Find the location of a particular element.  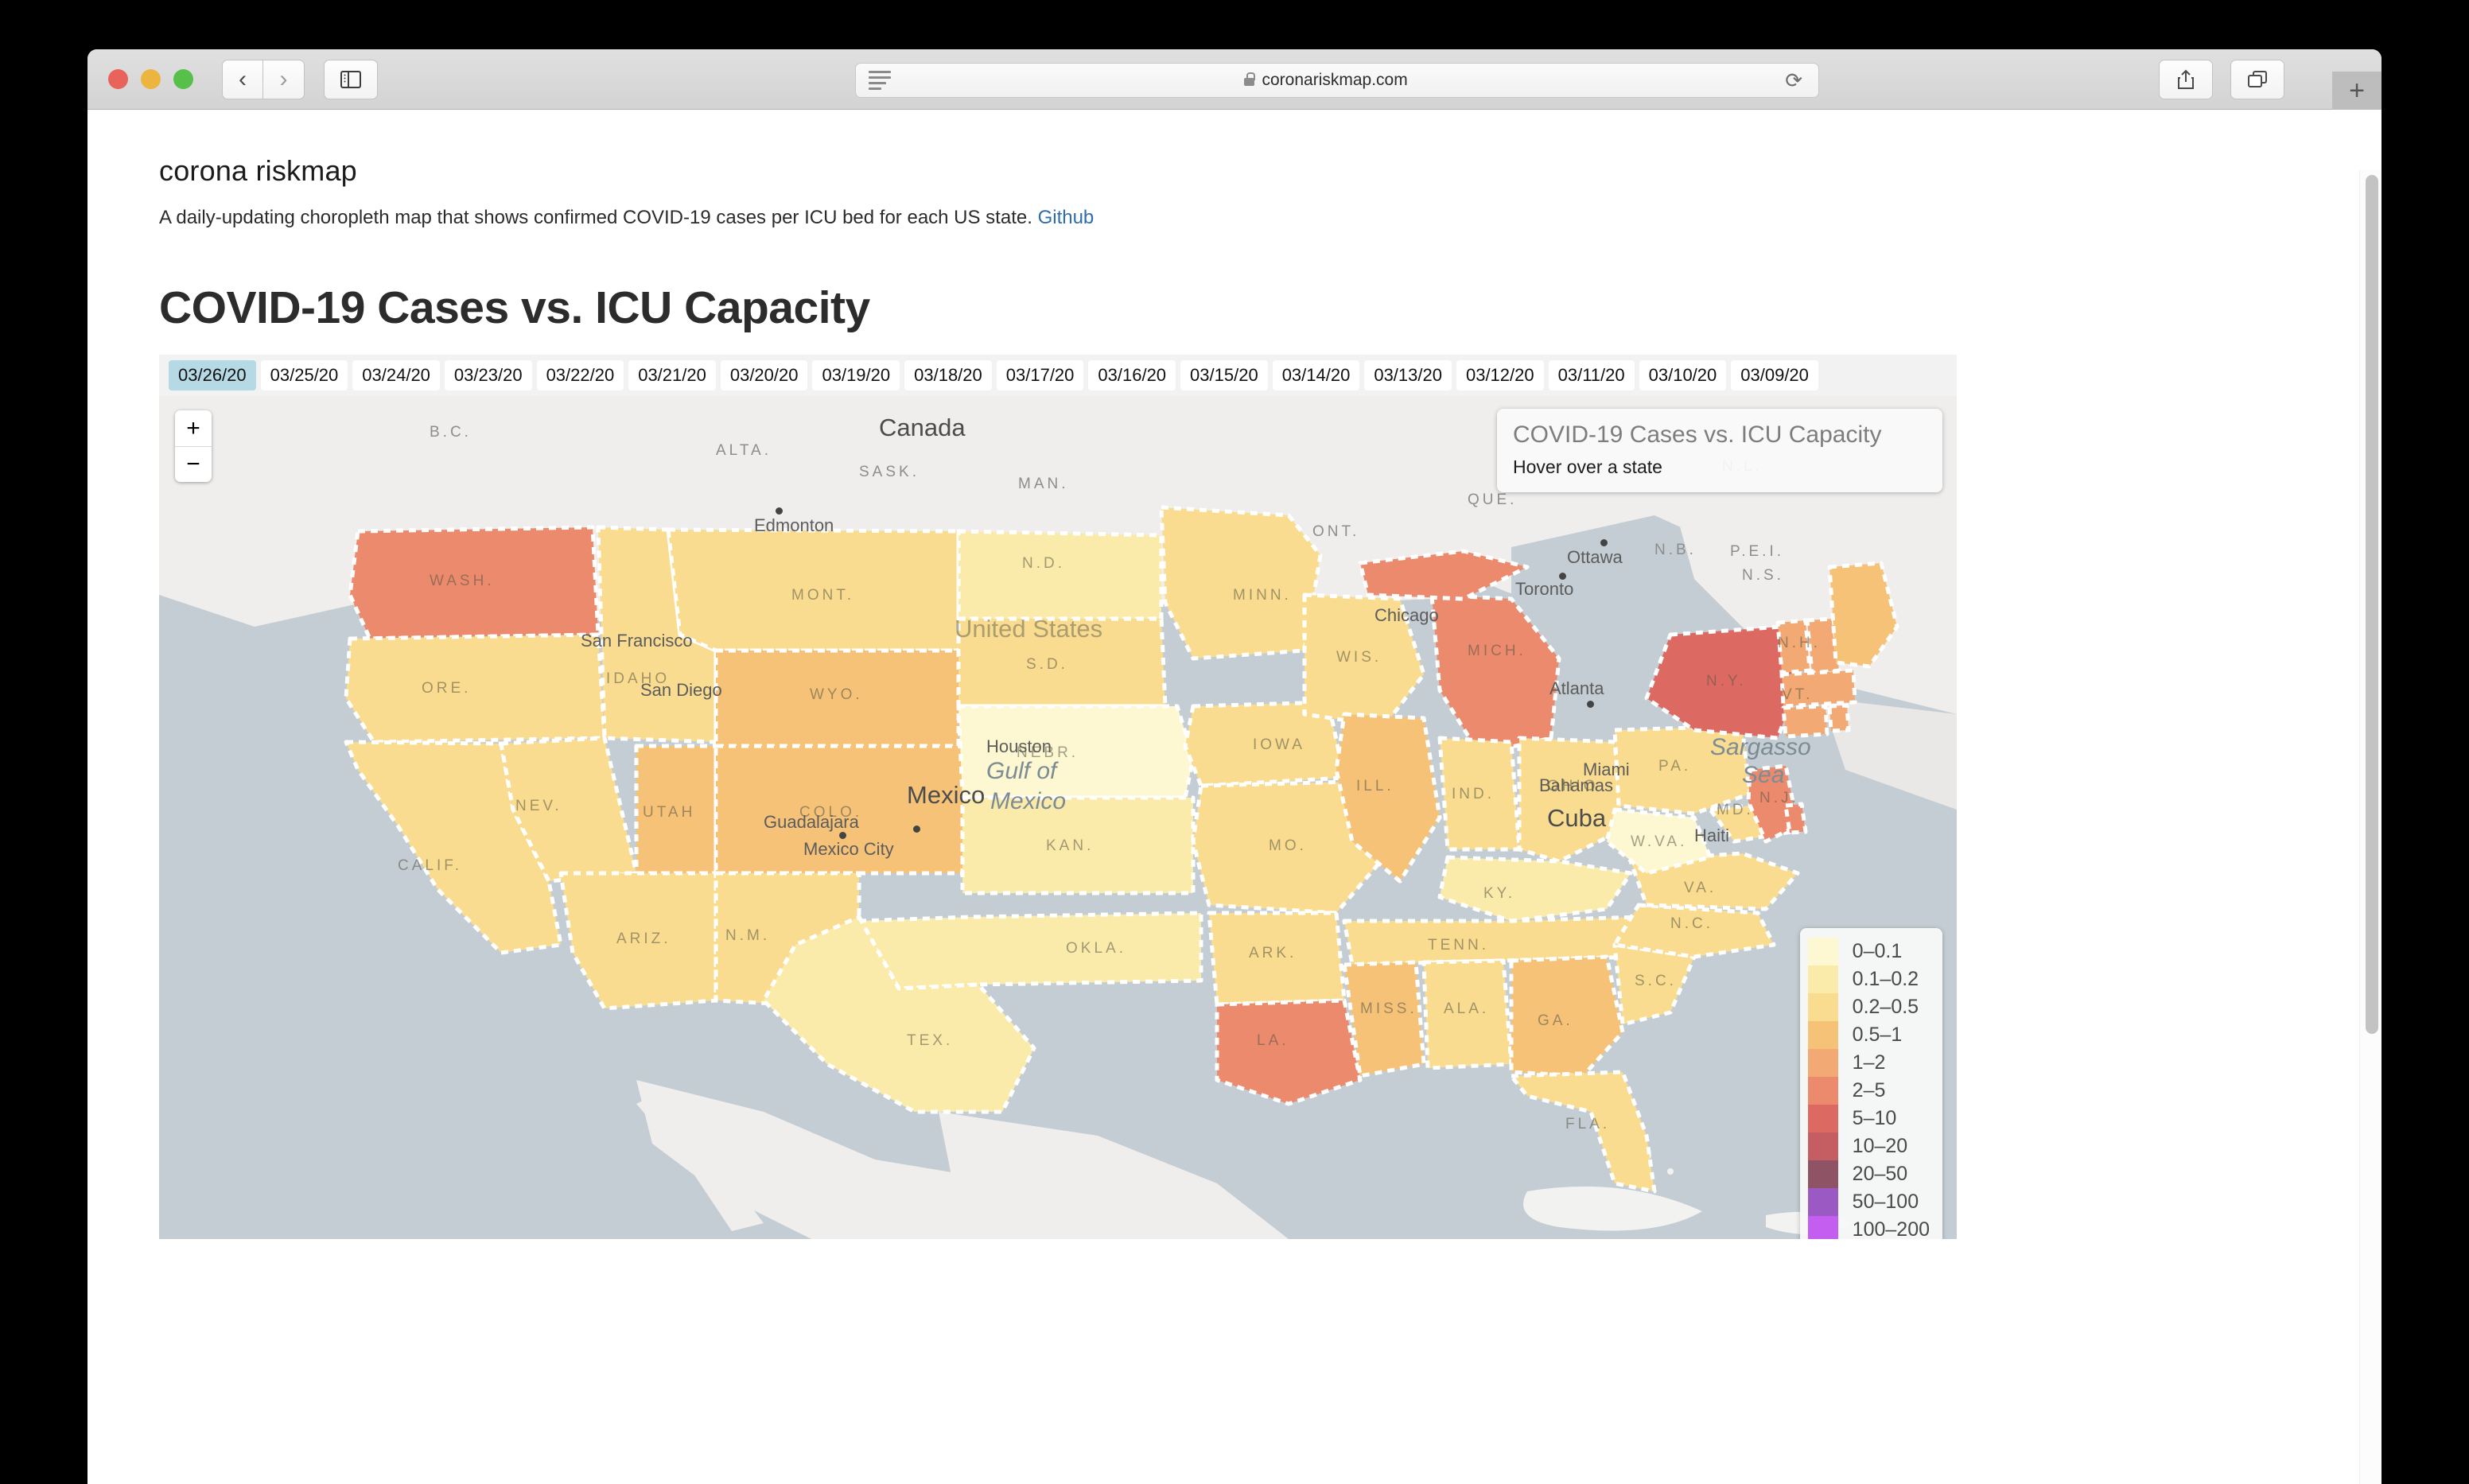

tab-overview-icon is located at coordinates (2257, 79).